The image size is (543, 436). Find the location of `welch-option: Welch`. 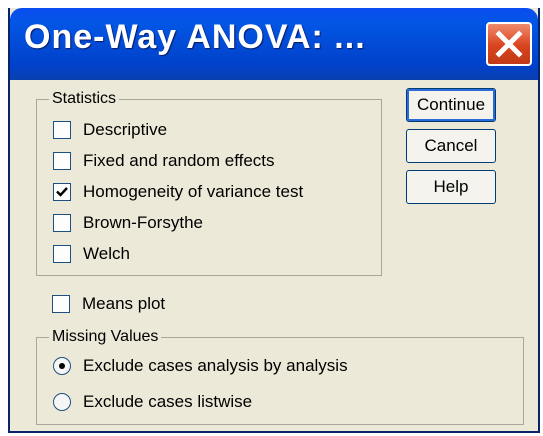

welch-option: Welch is located at coordinates (91, 254).